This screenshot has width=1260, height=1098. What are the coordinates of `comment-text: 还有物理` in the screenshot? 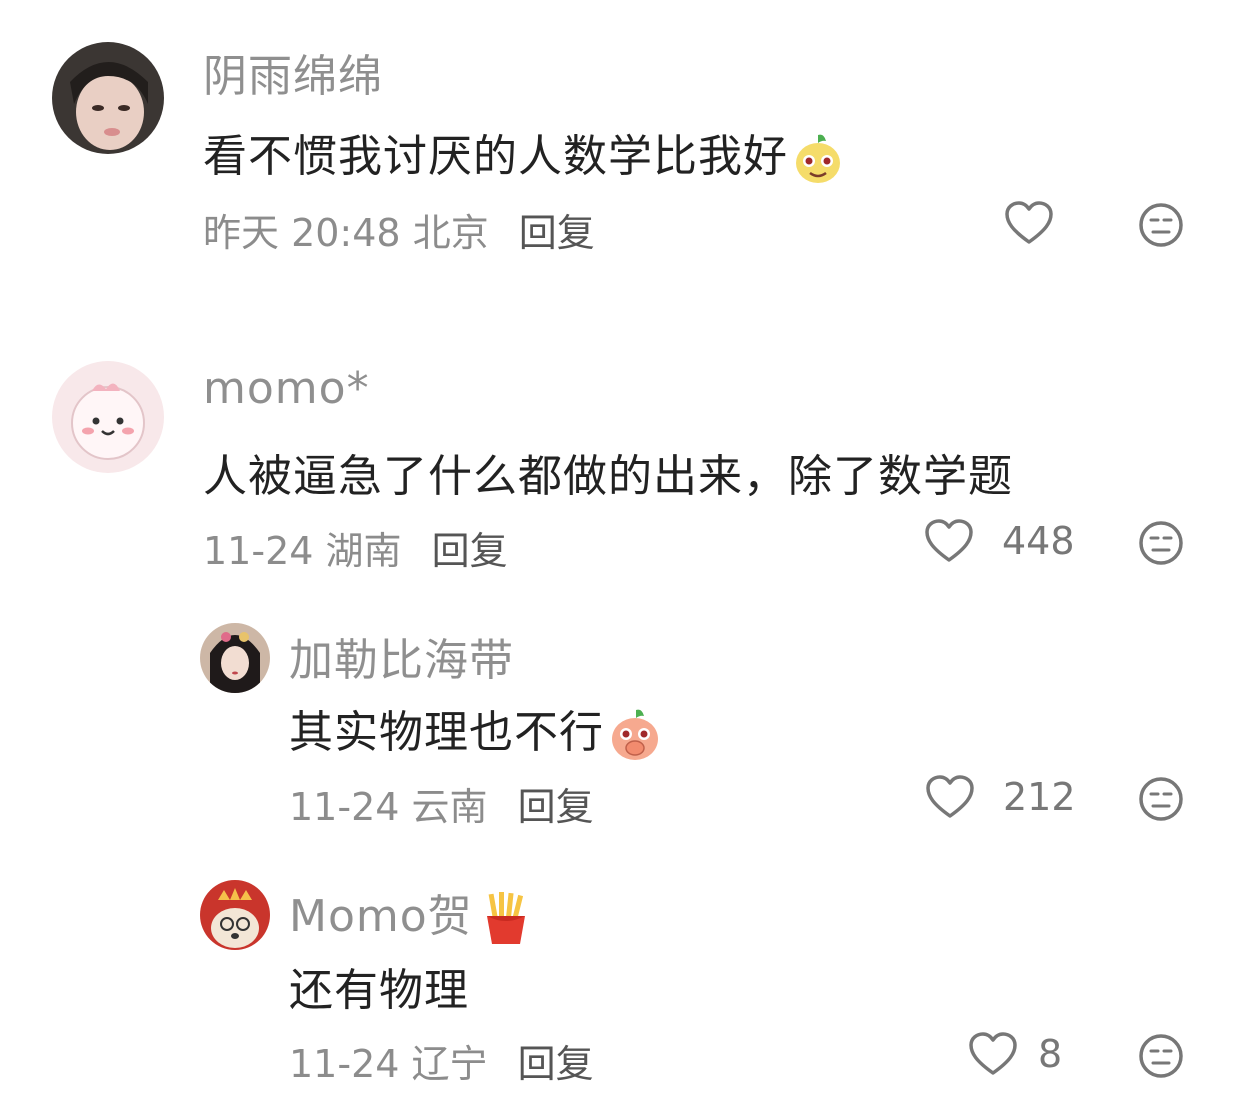 It's located at (379, 986).